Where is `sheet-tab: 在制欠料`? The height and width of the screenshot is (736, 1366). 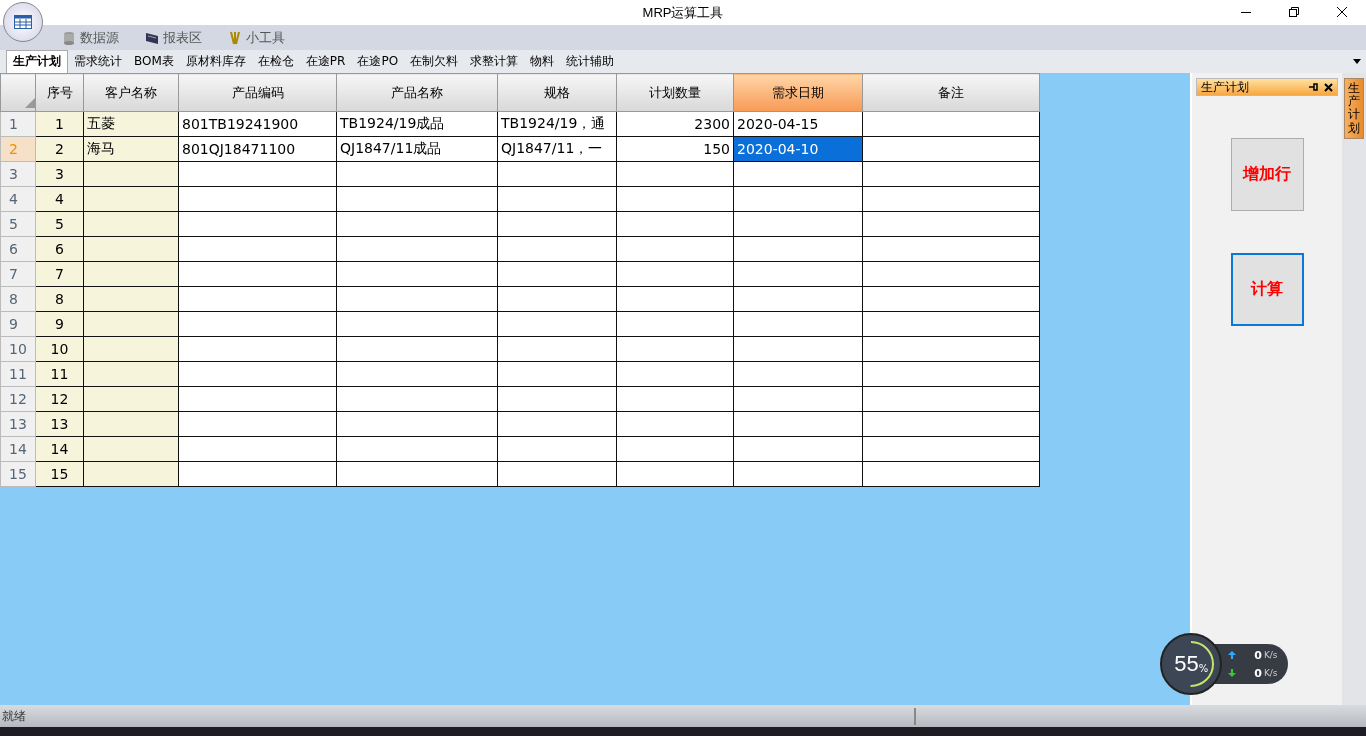
sheet-tab: 在制欠料 is located at coordinates (434, 62).